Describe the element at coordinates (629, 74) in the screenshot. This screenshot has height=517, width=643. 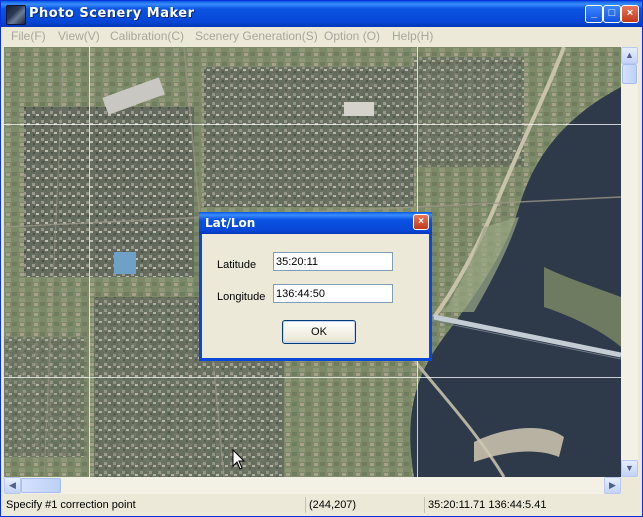
I see `vertical-scroll-thumb` at that location.